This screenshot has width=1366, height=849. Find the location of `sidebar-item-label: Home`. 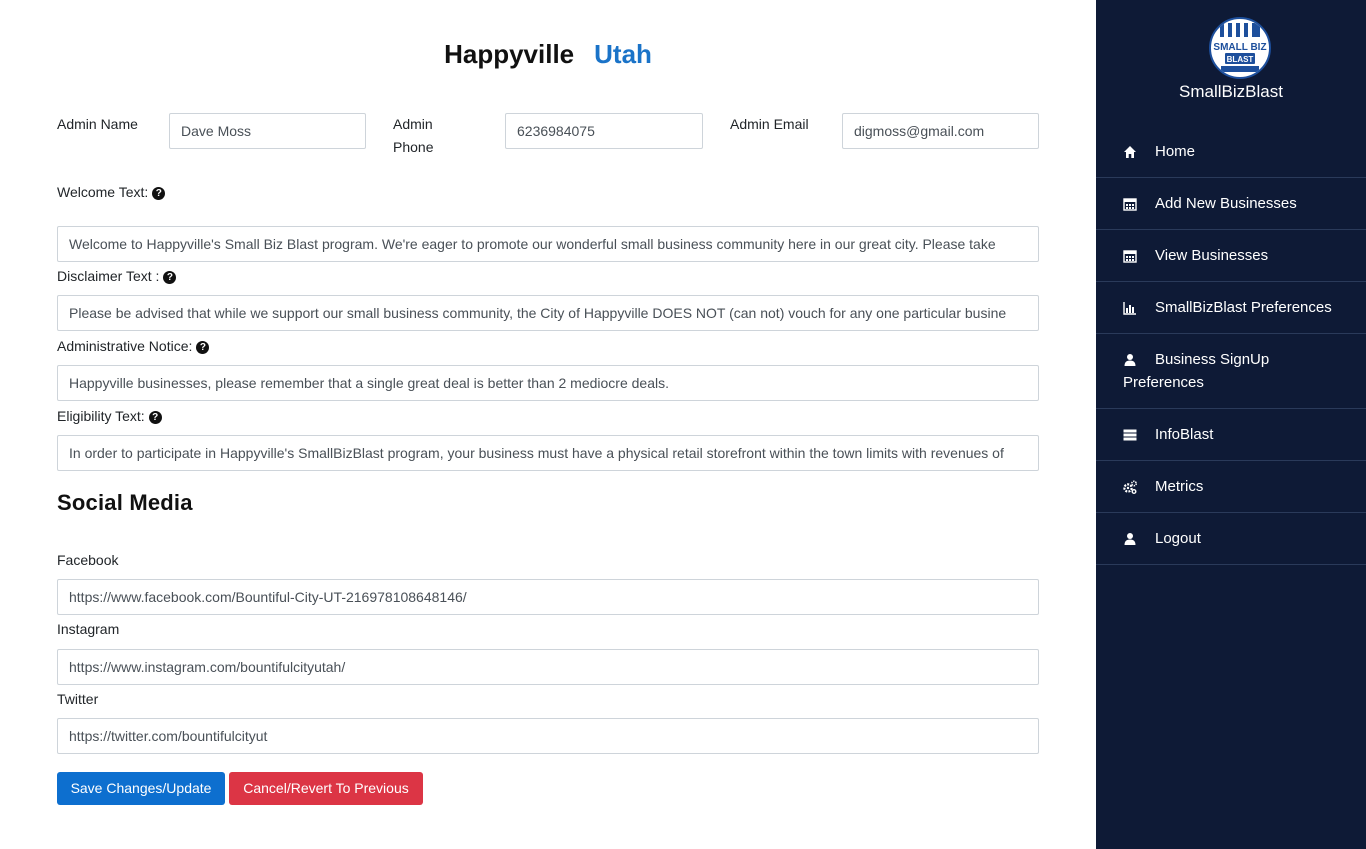

sidebar-item-label: Home is located at coordinates (1175, 151).